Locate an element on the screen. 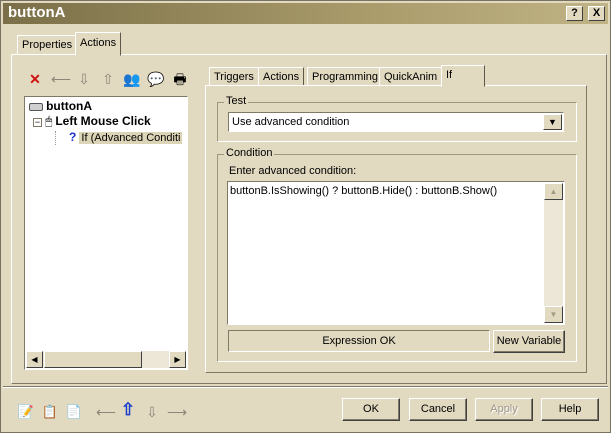  copy-action-icon: 📄 is located at coordinates (74, 412).